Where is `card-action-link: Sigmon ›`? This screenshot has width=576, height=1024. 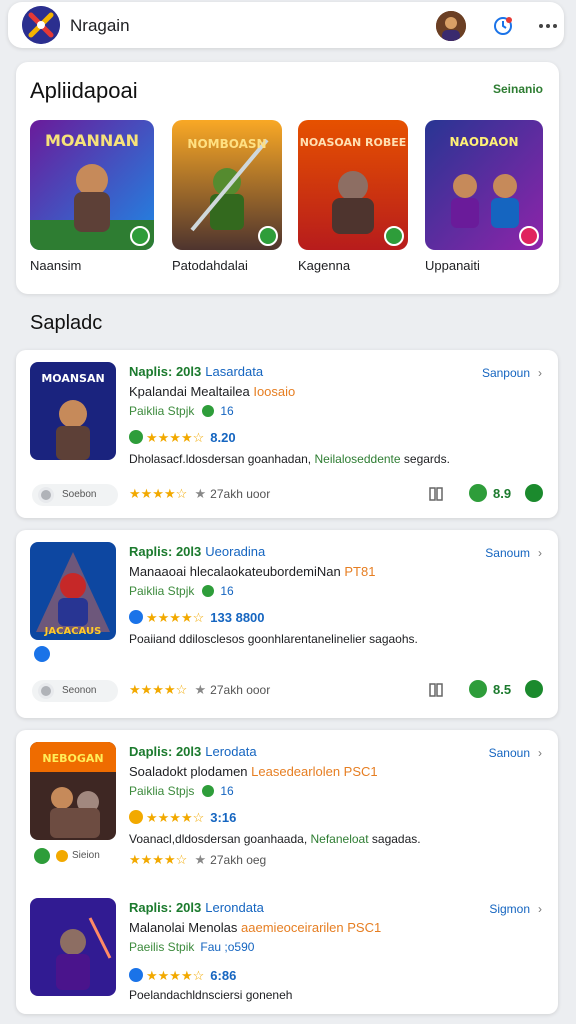
card-action-link: Sigmon › is located at coordinates (515, 909).